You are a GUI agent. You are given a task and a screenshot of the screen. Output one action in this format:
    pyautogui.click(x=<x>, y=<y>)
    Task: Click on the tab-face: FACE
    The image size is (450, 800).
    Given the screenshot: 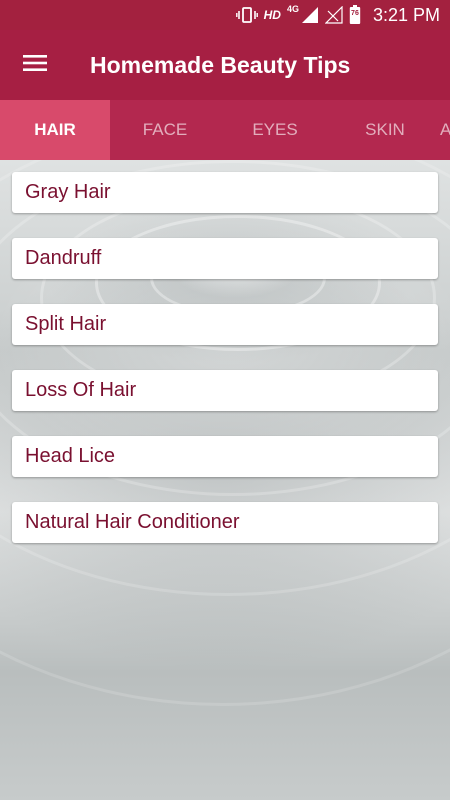 What is the action you would take?
    pyautogui.click(x=165, y=130)
    